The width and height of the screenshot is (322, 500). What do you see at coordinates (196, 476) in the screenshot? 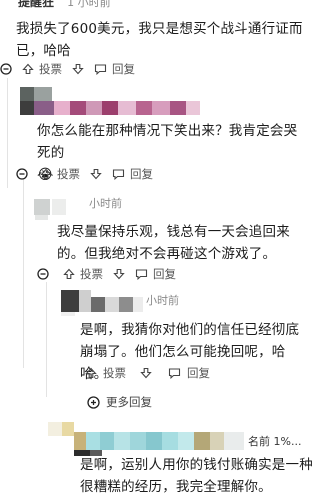
I see `comment-text: 是啊，运别人用你的钱付账确实是一种很糟糕的经历，我完全理解你。` at bounding box center [196, 476].